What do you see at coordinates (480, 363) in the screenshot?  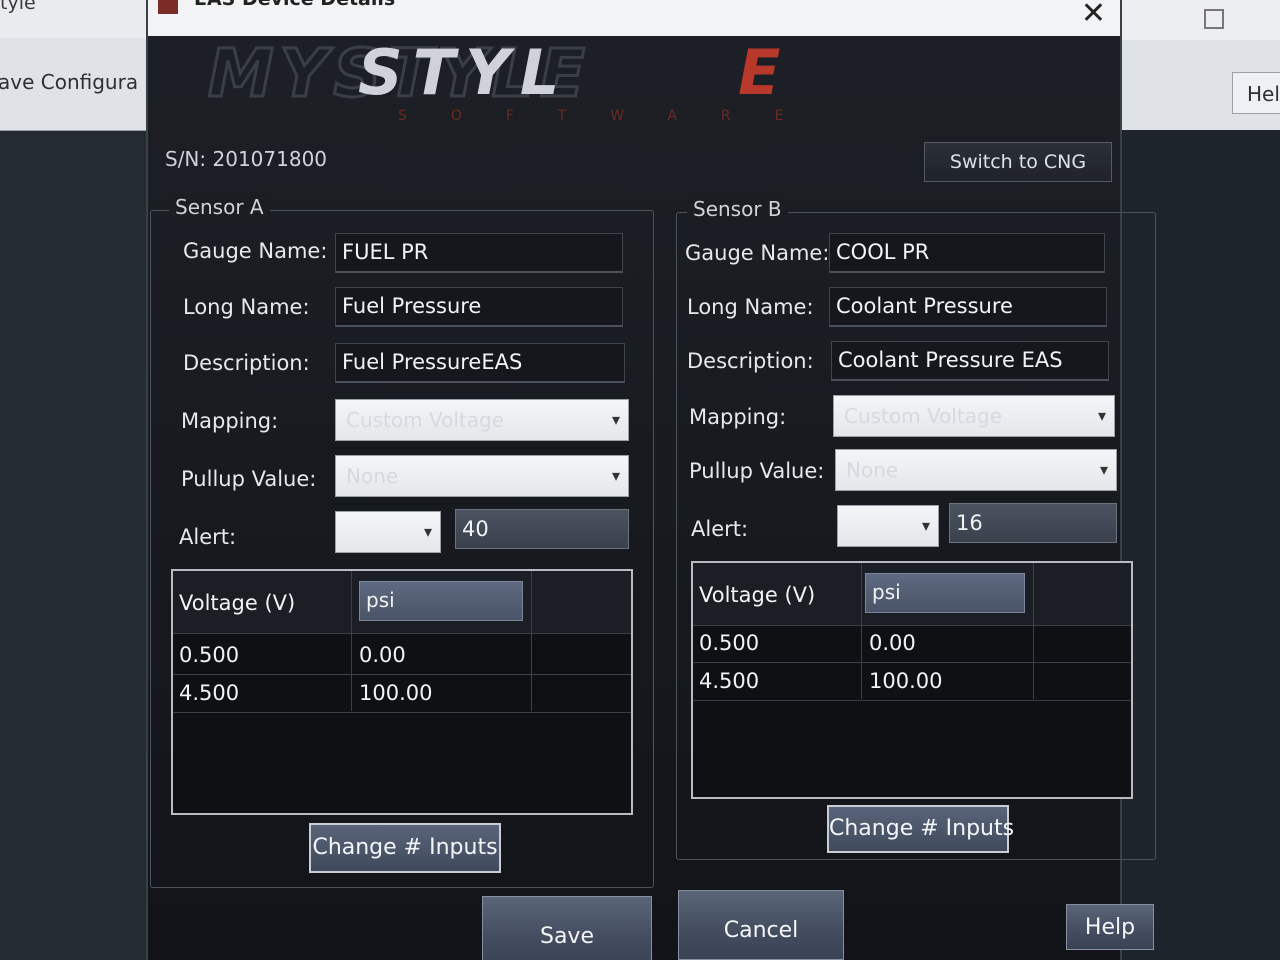 I see `sensor-a-description-input: Fuel PressureEAS` at bounding box center [480, 363].